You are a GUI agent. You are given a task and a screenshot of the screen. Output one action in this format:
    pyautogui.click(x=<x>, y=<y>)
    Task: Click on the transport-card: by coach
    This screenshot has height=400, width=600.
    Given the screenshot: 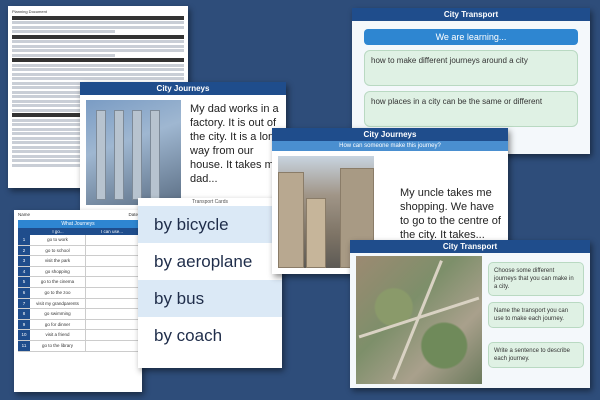 What is the action you would take?
    pyautogui.click(x=210, y=335)
    